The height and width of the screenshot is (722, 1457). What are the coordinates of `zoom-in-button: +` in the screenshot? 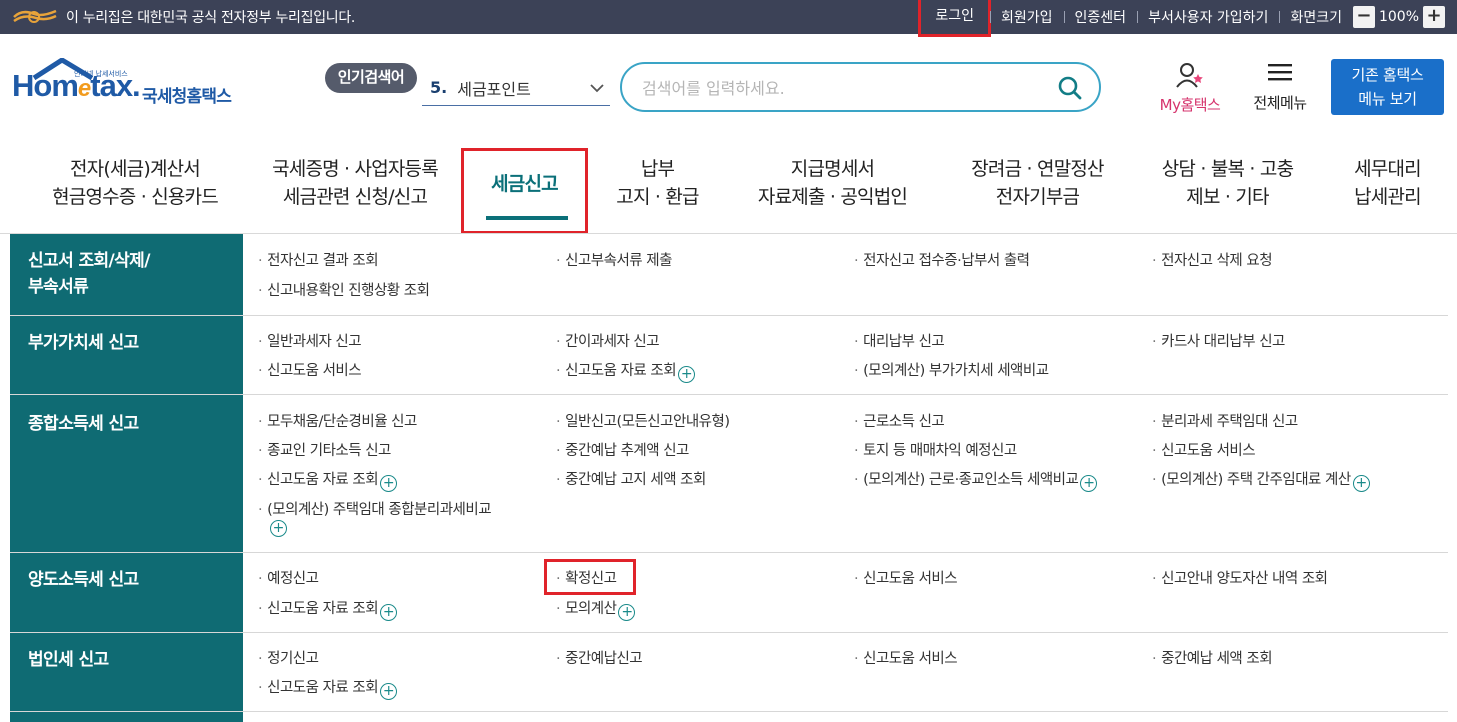 It's located at (1434, 17).